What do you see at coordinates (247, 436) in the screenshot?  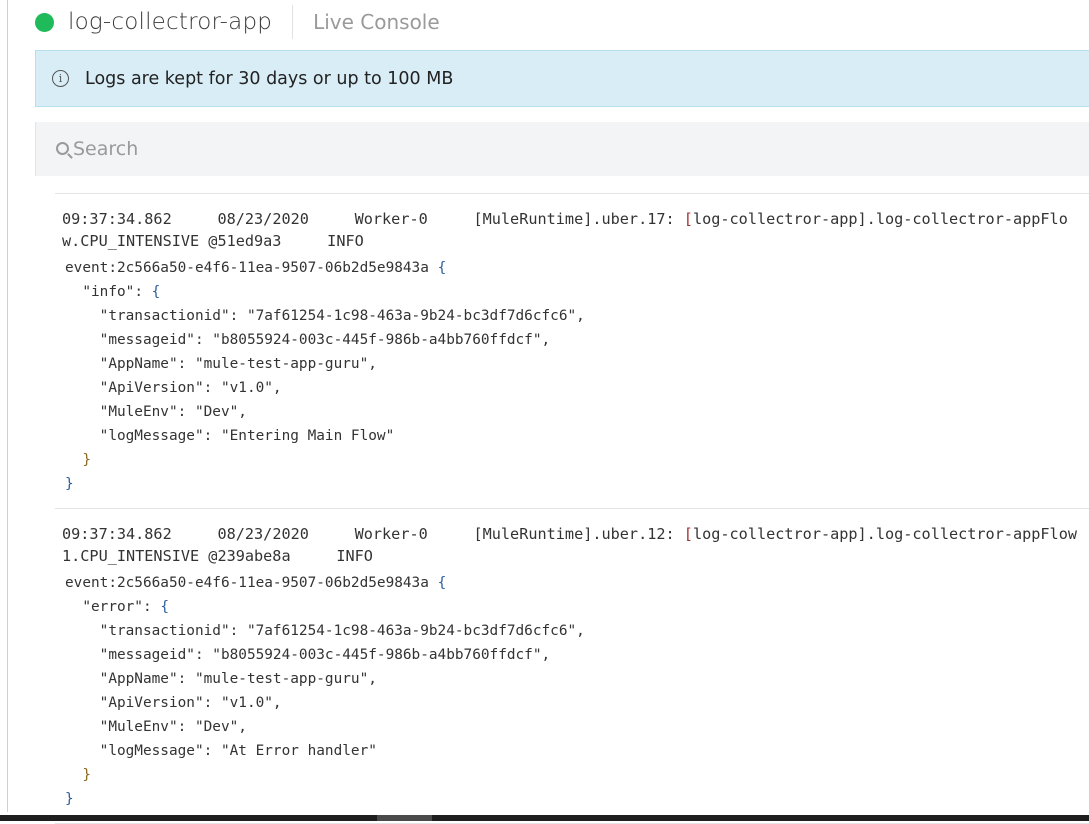 I see `payload-field: "logMessage": "Entering Main Flow"` at bounding box center [247, 436].